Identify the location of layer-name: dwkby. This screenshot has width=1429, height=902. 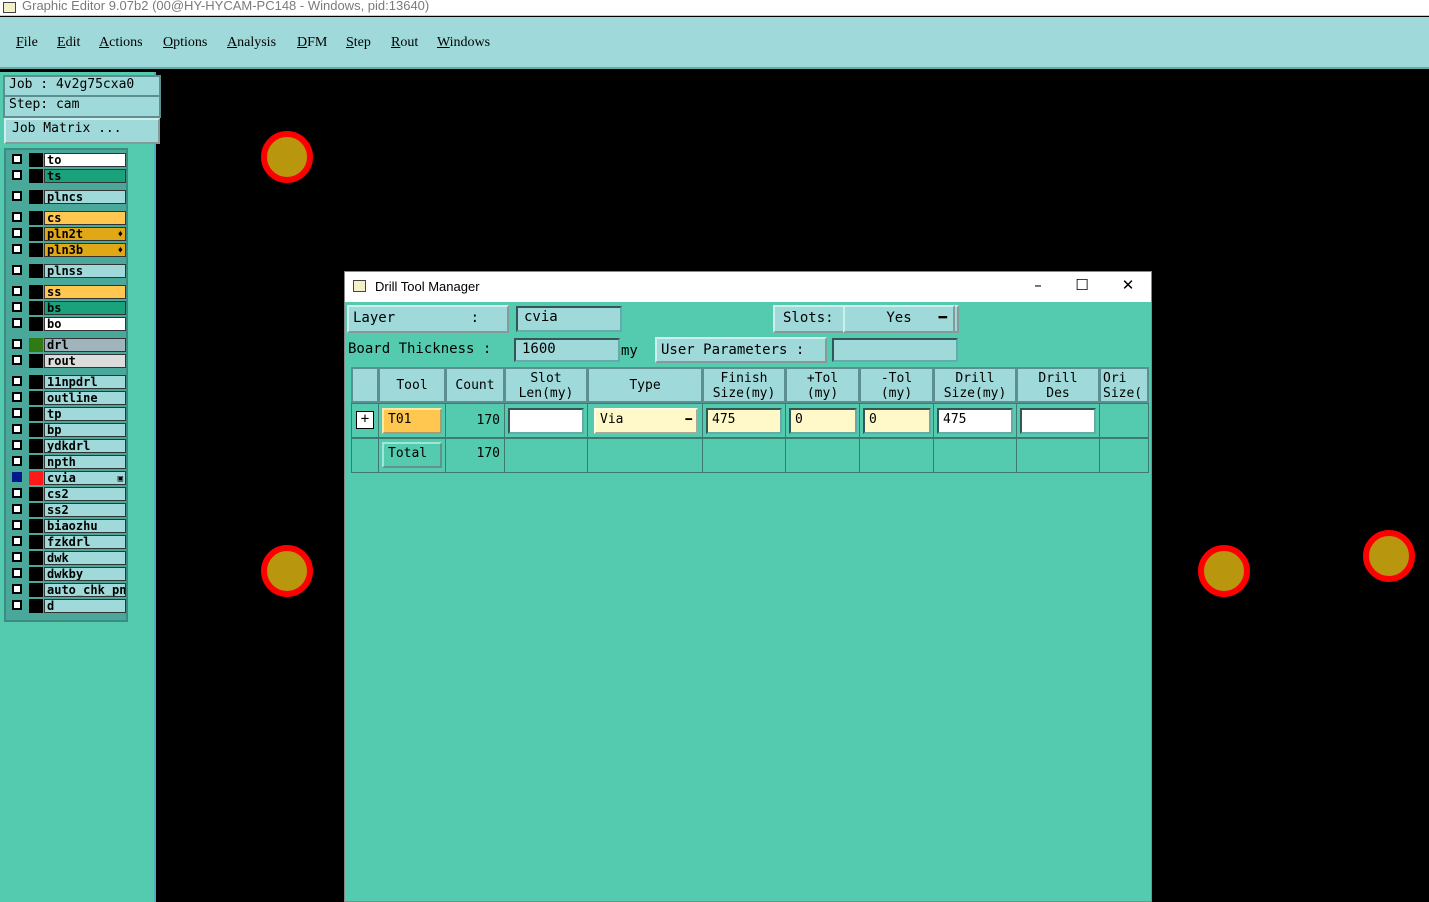
(85, 574).